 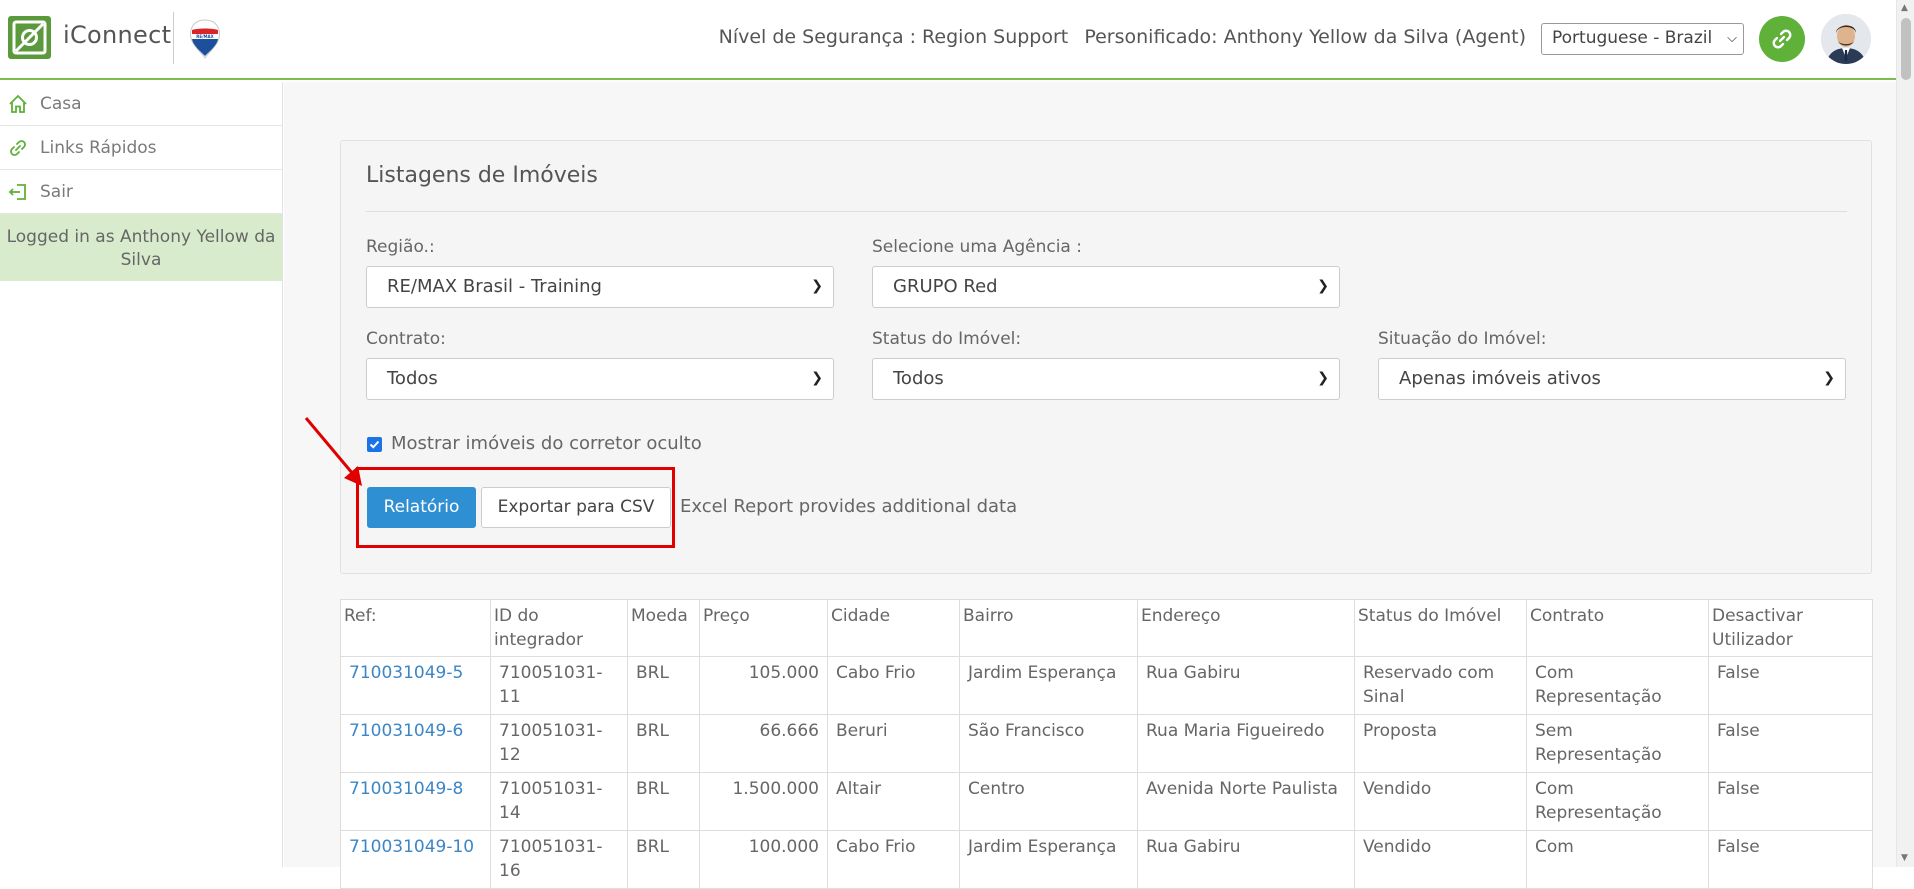 I want to click on table-cell: 710051031-16, so click(x=559, y=859).